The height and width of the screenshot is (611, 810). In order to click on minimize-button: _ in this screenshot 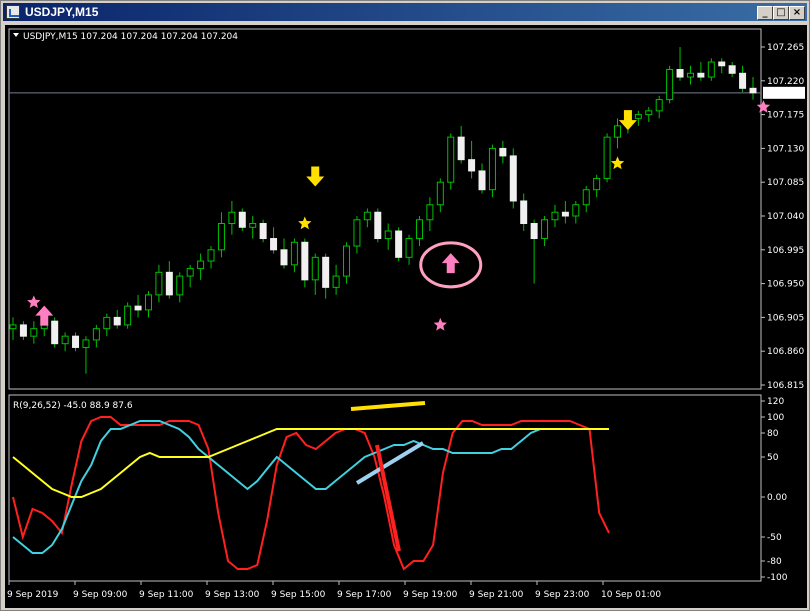, I will do `click(765, 13)`.